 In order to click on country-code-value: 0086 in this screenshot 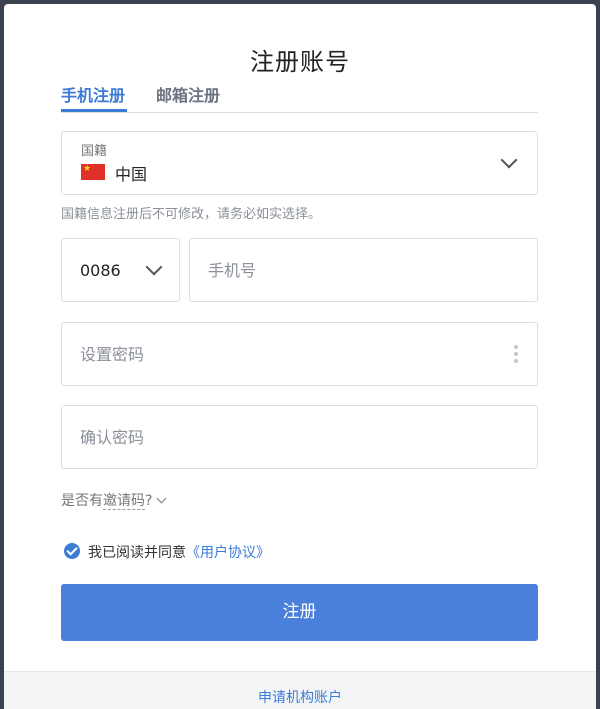, I will do `click(100, 270)`.